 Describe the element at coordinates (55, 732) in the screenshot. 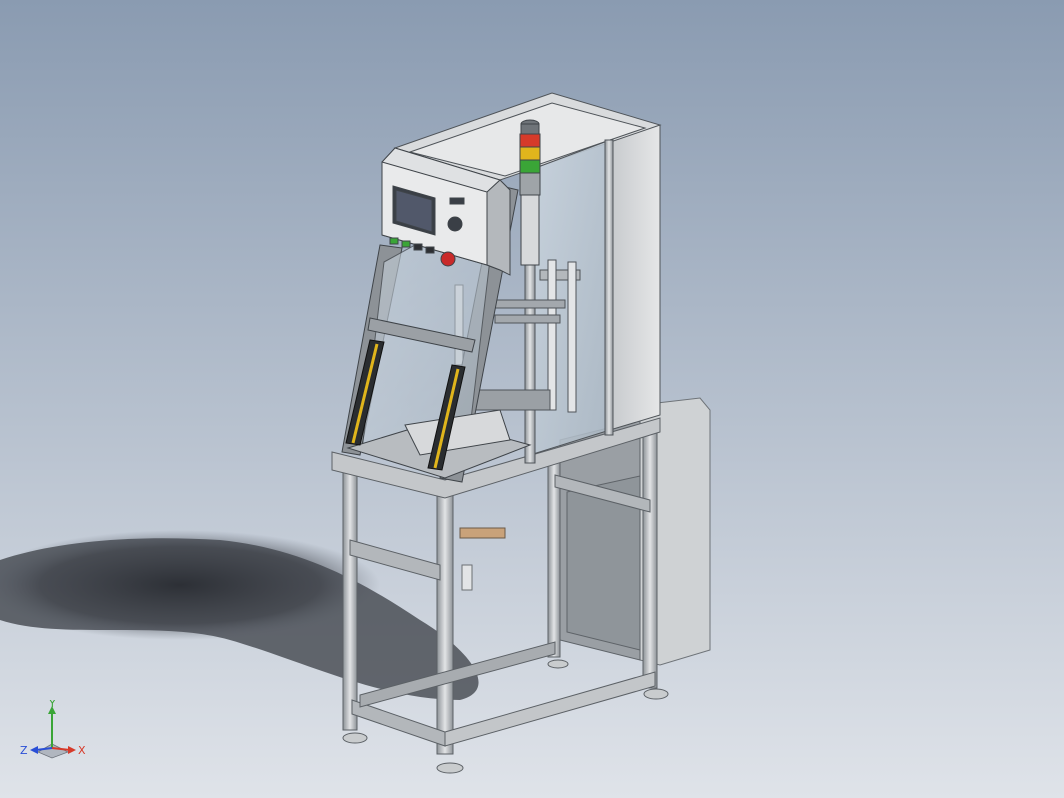

I see `orientation-triad: Y X Z` at that location.